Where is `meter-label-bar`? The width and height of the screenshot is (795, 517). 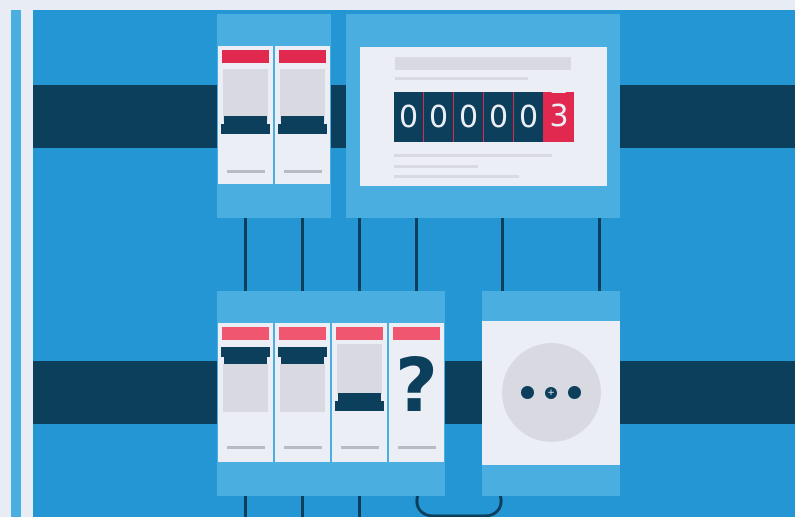 meter-label-bar is located at coordinates (483, 63).